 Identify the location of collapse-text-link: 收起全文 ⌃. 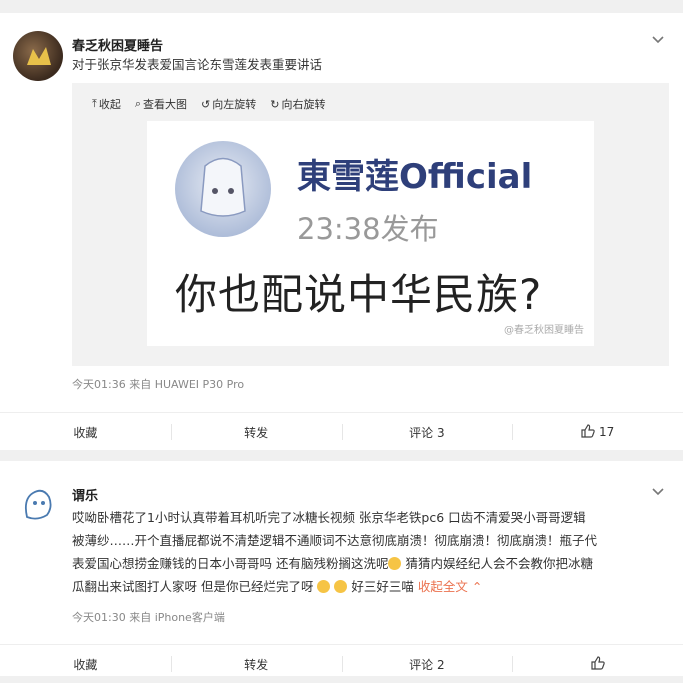
(450, 586).